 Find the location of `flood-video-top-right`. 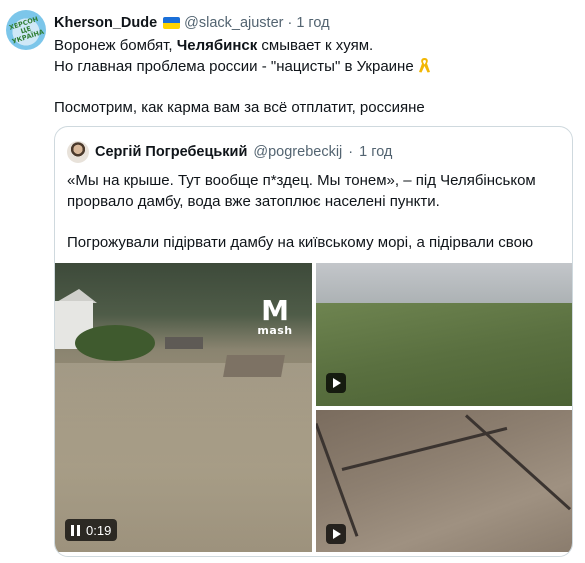

flood-video-top-right is located at coordinates (444, 334).